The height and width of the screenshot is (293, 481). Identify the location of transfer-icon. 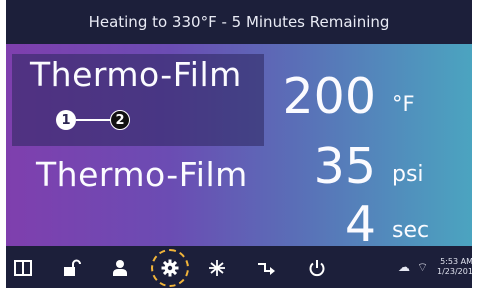
(267, 268).